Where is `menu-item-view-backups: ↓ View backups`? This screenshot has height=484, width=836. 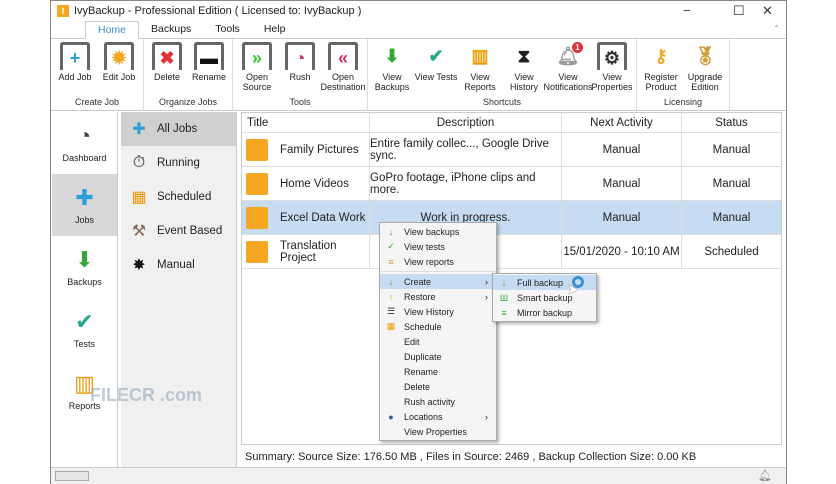
menu-item-view-backups: ↓ View backups is located at coordinates (438, 231).